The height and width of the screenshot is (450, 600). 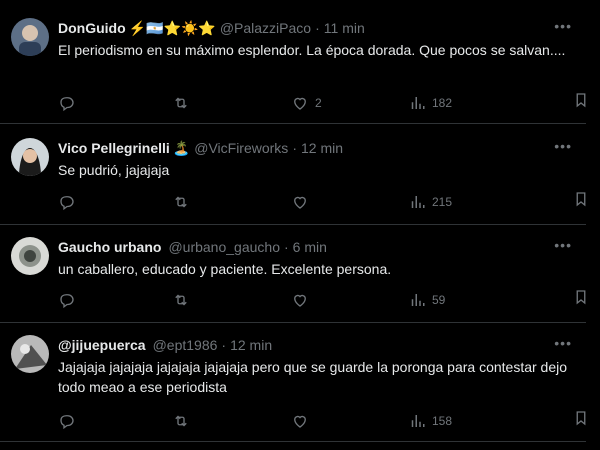 What do you see at coordinates (92, 28) in the screenshot?
I see `display-name: DonGuido` at bounding box center [92, 28].